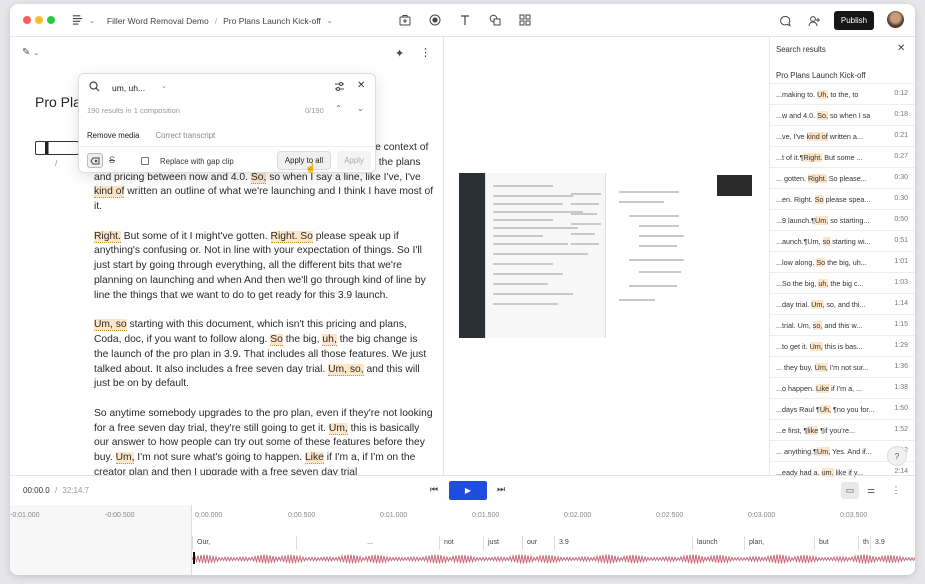  Describe the element at coordinates (185, 135) in the screenshot. I see `tab-correct-transcript: Correct transcript` at that location.